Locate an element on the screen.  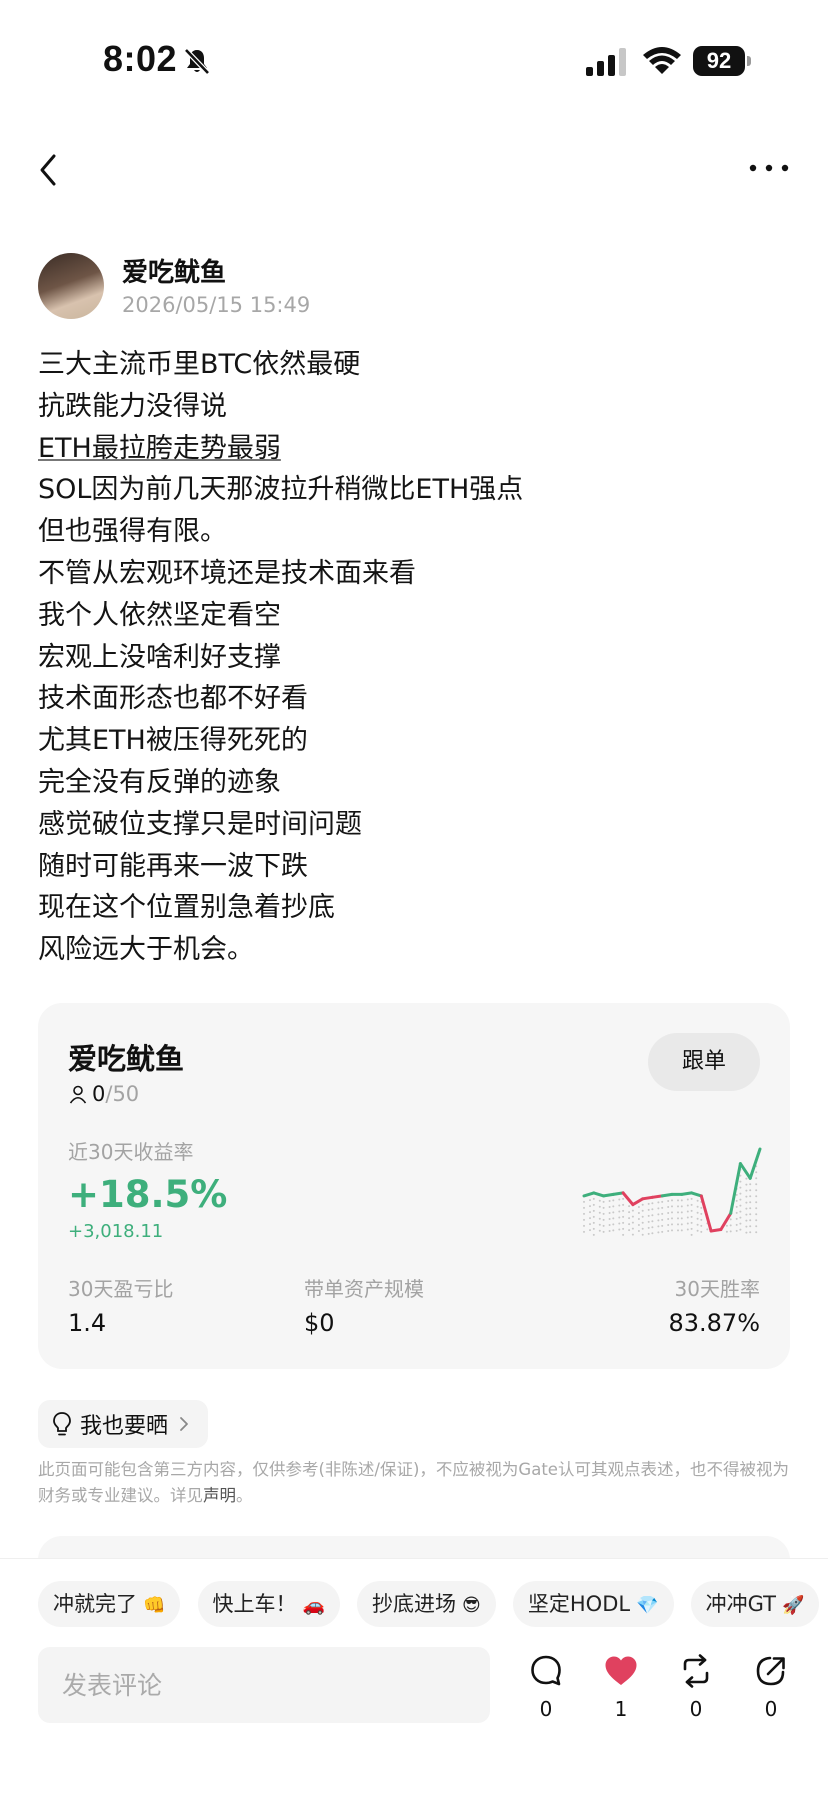
more-options-icon is located at coordinates (769, 168).